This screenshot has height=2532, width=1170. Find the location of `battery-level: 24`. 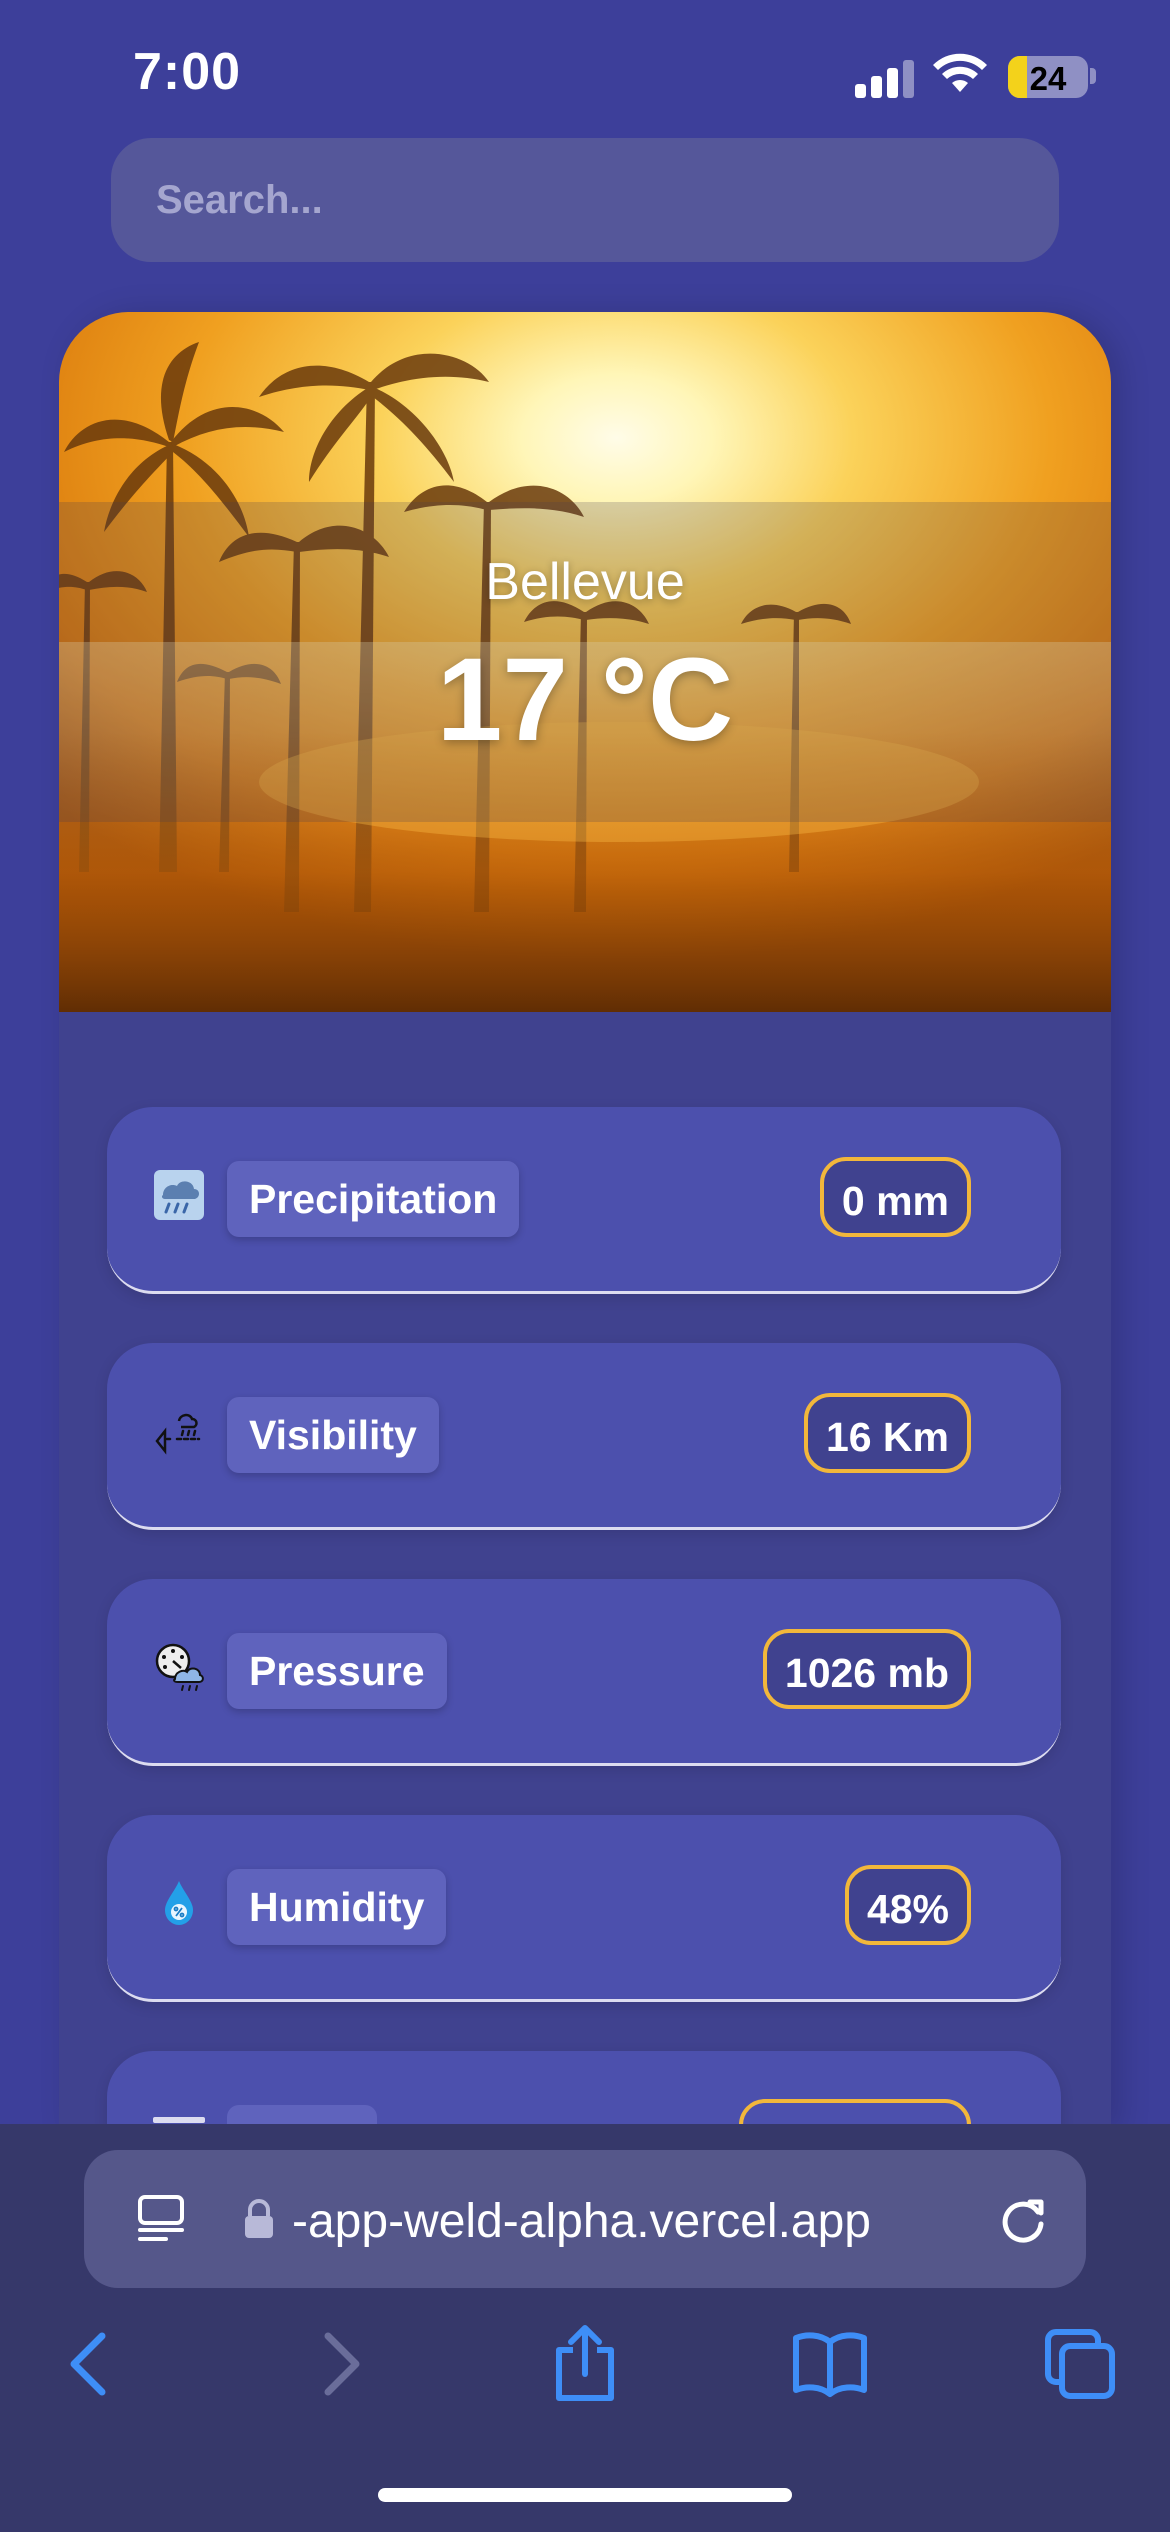

battery-level: 24 is located at coordinates (1048, 78).